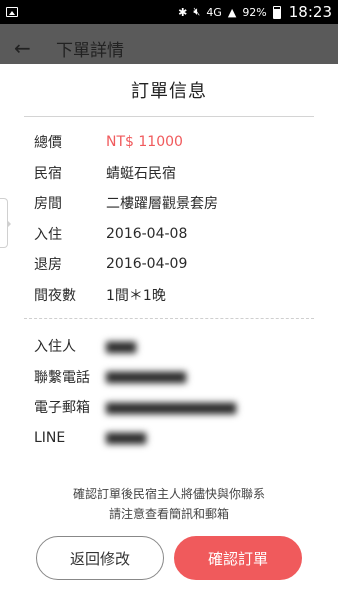  What do you see at coordinates (310, 12) in the screenshot?
I see `clock: 18:23` at bounding box center [310, 12].